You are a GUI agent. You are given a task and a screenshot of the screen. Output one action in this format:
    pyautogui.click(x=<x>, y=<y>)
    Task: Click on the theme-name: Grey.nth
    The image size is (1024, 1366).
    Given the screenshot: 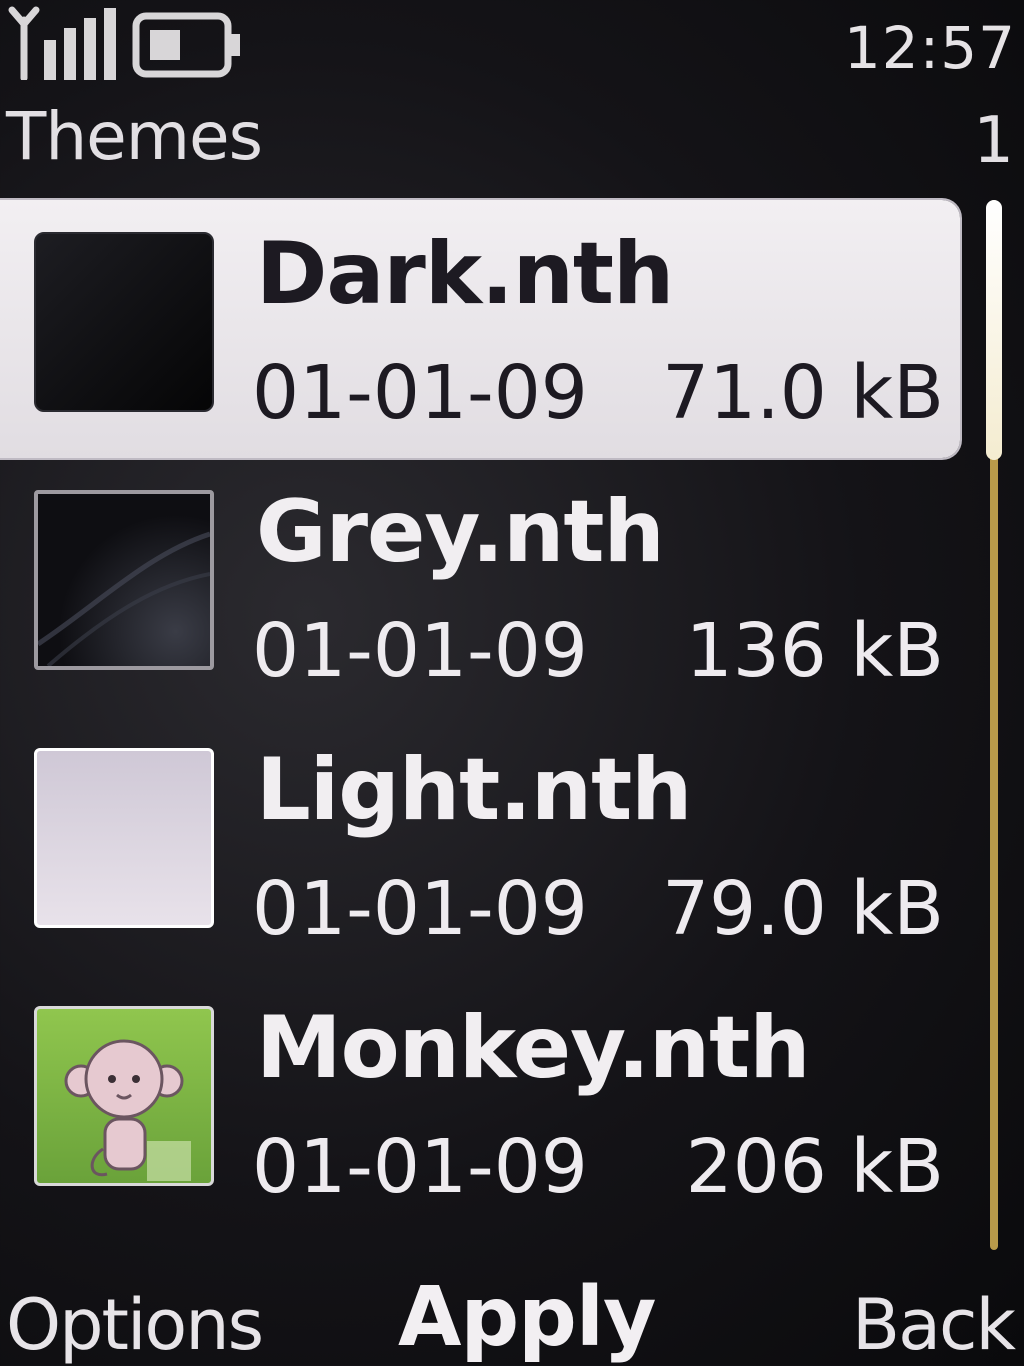 What is the action you would take?
    pyautogui.click(x=460, y=532)
    